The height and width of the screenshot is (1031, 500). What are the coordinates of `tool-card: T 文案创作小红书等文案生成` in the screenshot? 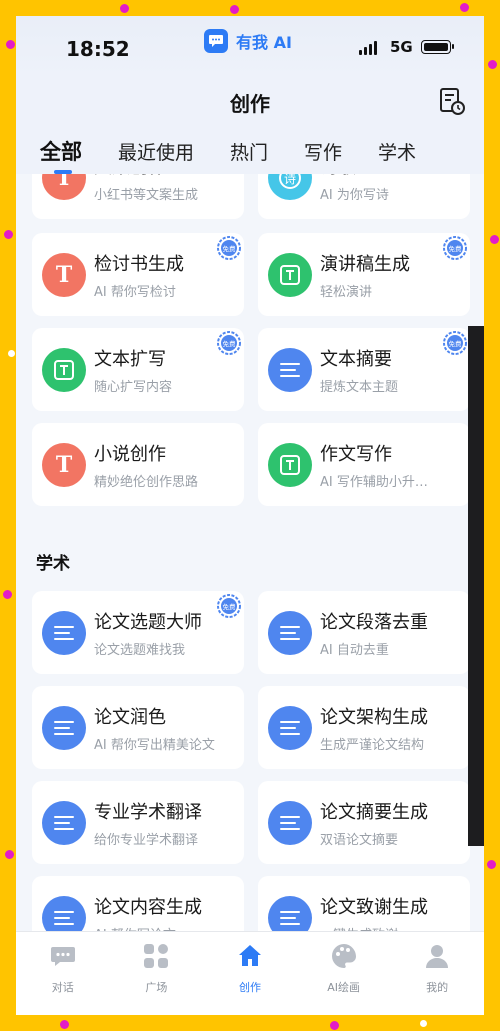 It's located at (138, 196).